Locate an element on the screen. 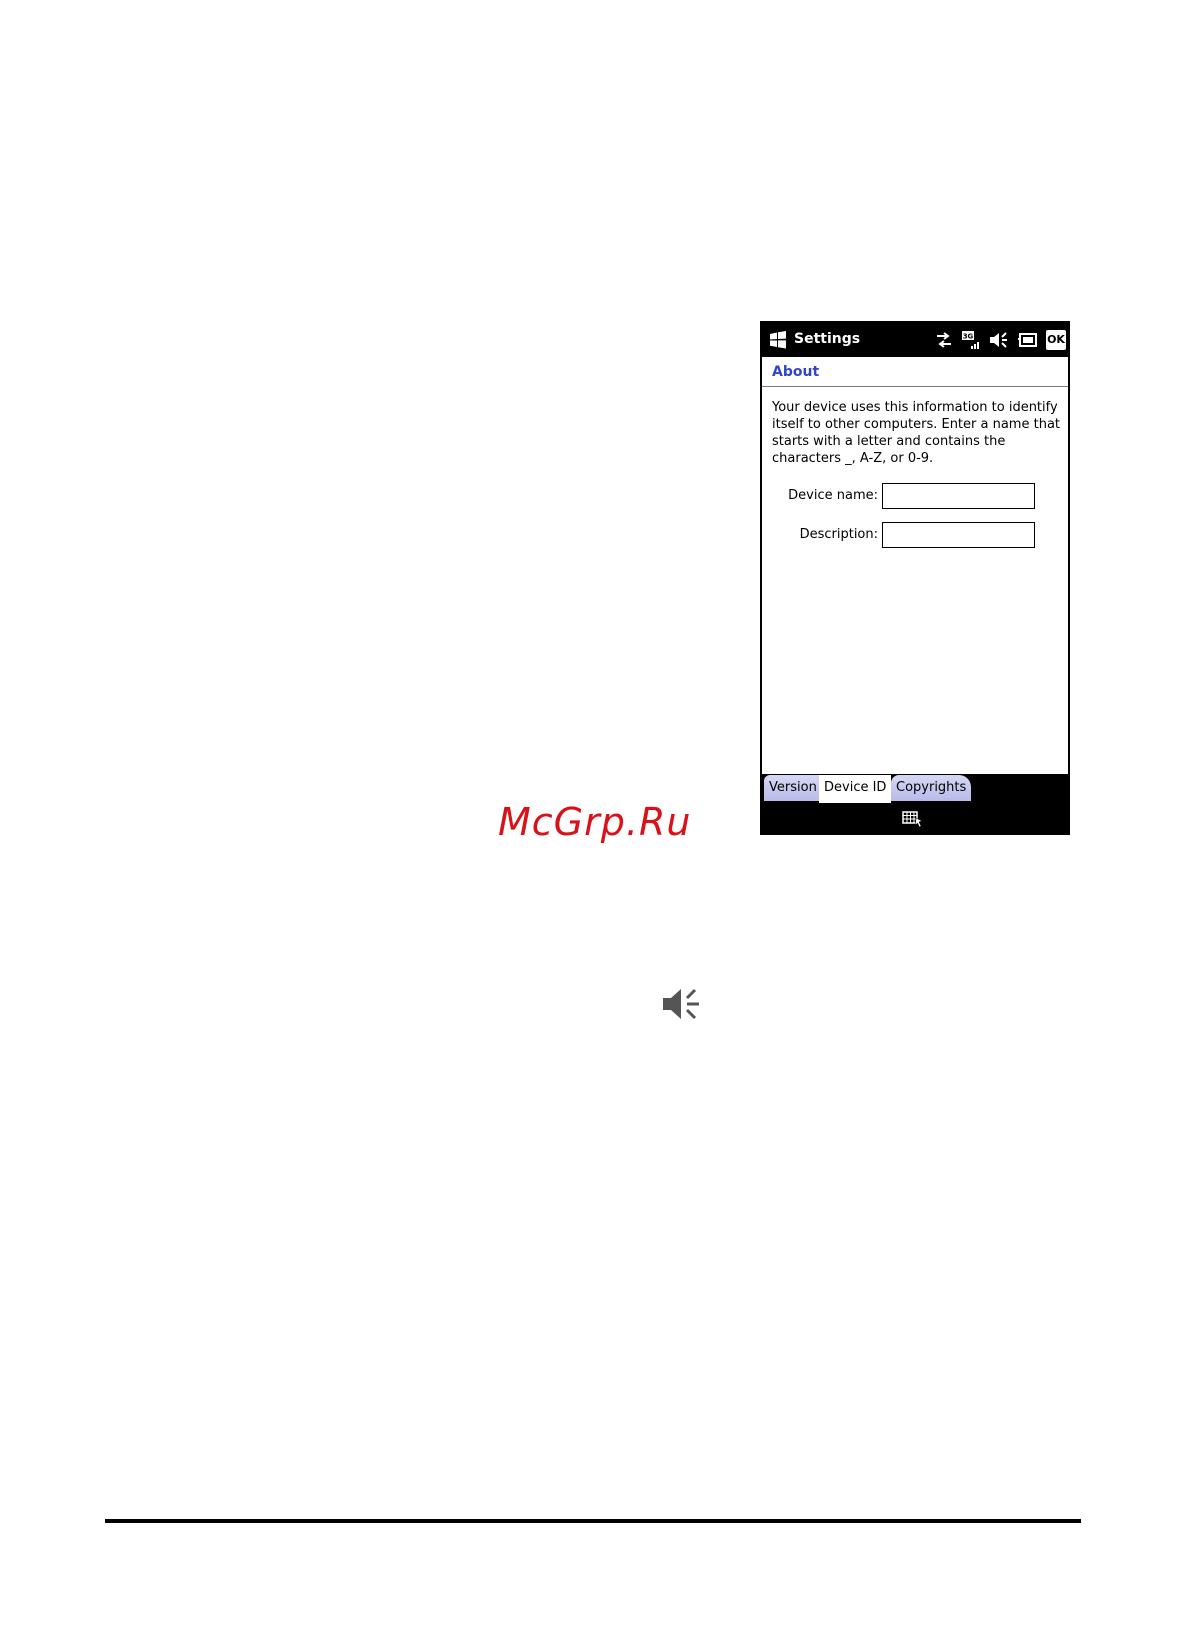  battery-icon is located at coordinates (1028, 340).